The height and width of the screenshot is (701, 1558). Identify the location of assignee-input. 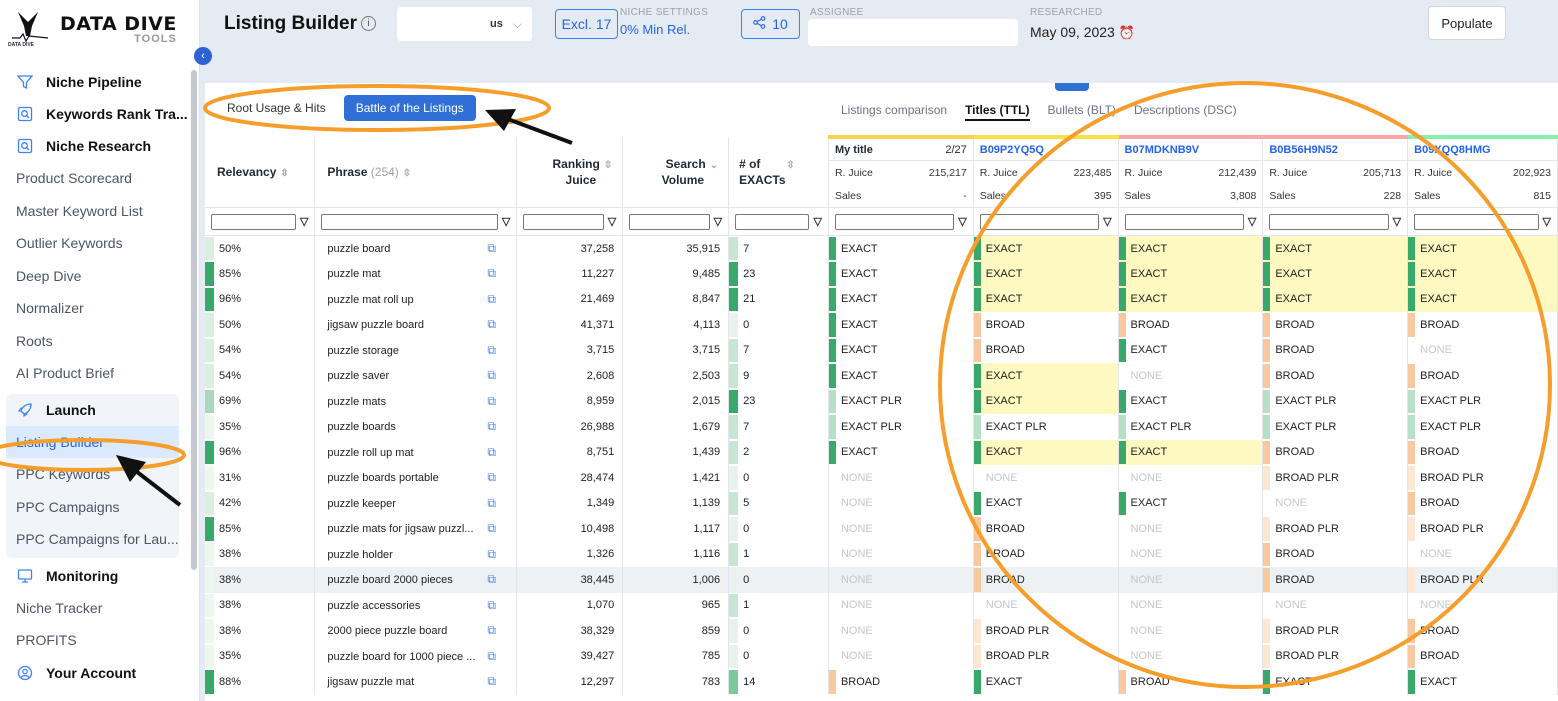
(913, 32).